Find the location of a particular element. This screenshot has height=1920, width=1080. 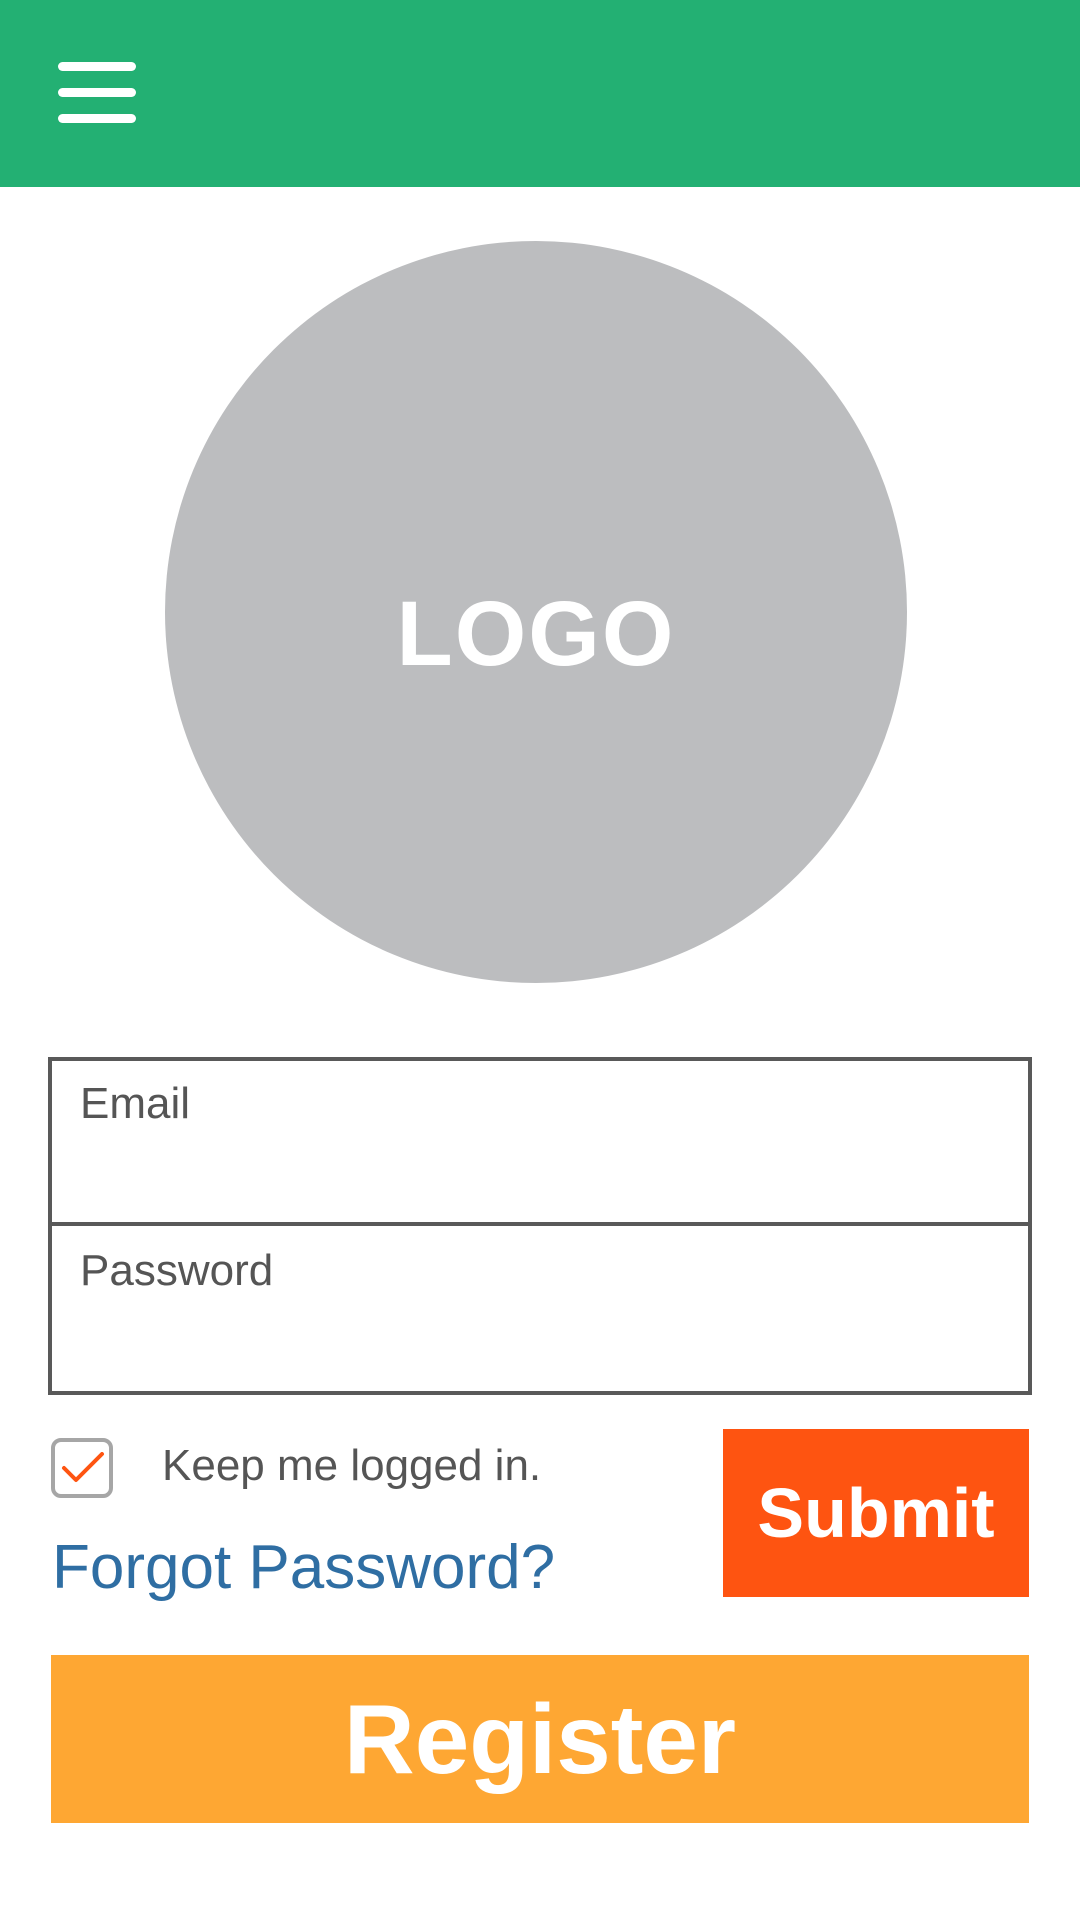

keep-logged-in-label: Keep me logged in. is located at coordinates (352, 1465).